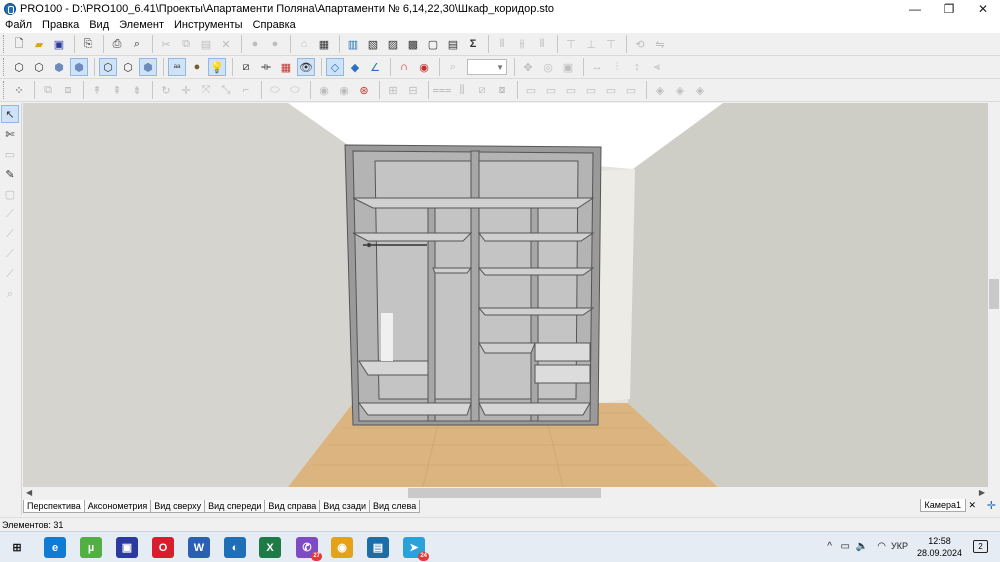 This screenshot has height=562, width=1000. What do you see at coordinates (274, 25) in the screenshot?
I see `menu-help: Справка` at bounding box center [274, 25].